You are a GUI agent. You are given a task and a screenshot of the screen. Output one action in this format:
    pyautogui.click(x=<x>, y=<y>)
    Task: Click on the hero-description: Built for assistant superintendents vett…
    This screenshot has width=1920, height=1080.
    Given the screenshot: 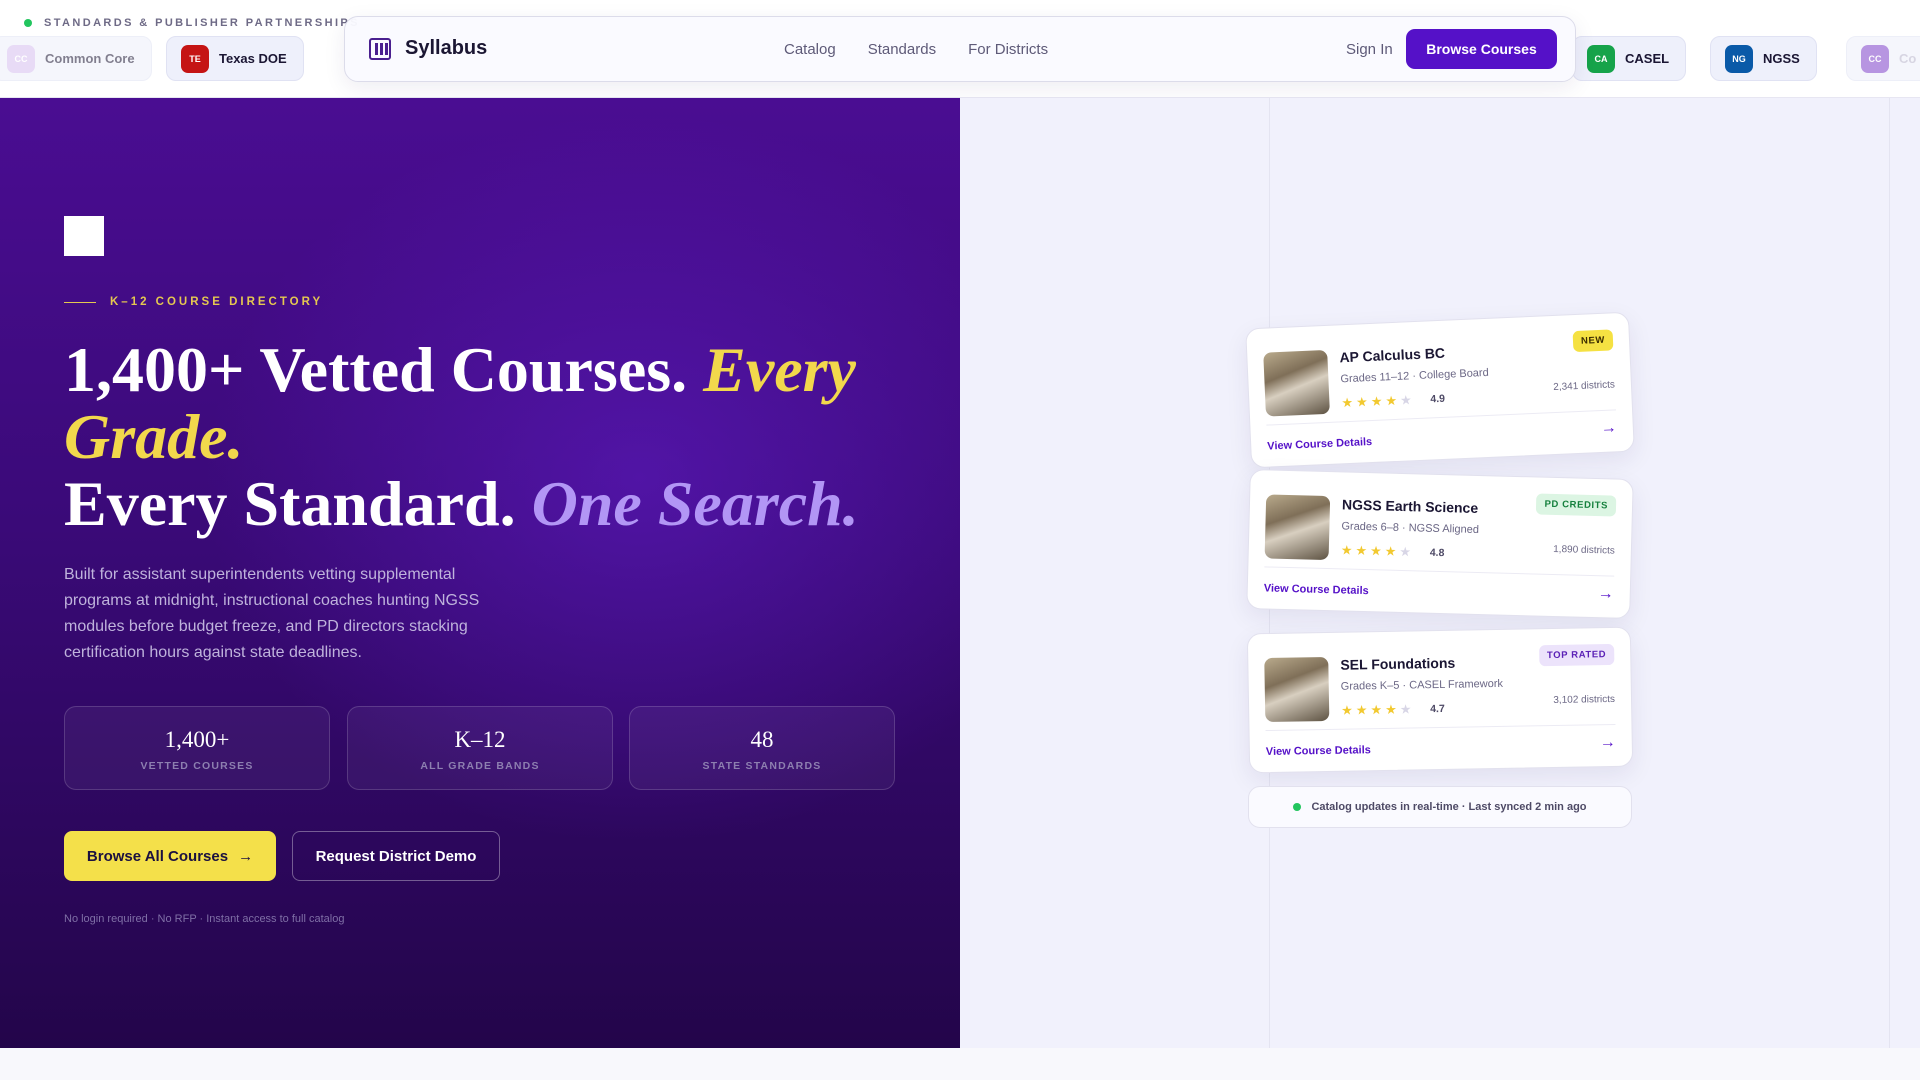 What is the action you would take?
    pyautogui.click(x=272, y=613)
    